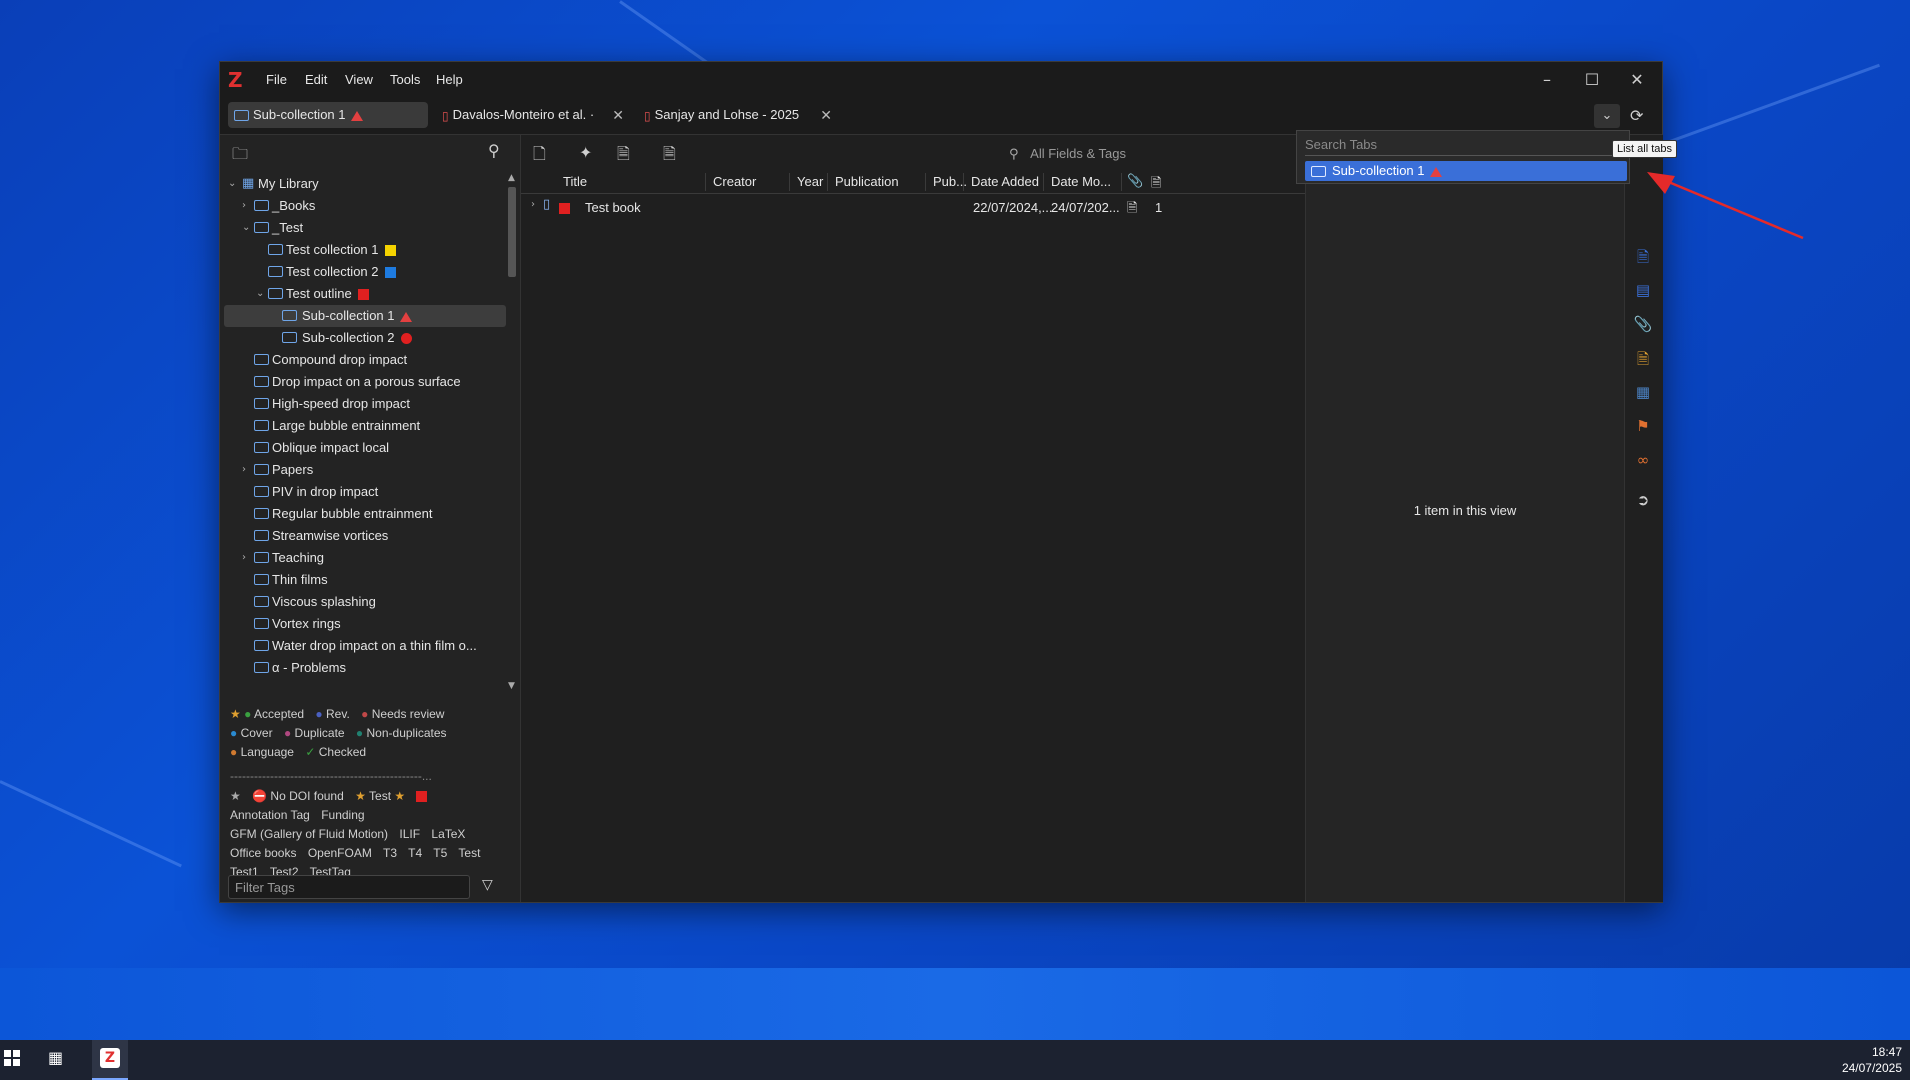 The height and width of the screenshot is (1080, 1910). I want to click on tag-test: Test, so click(469, 853).